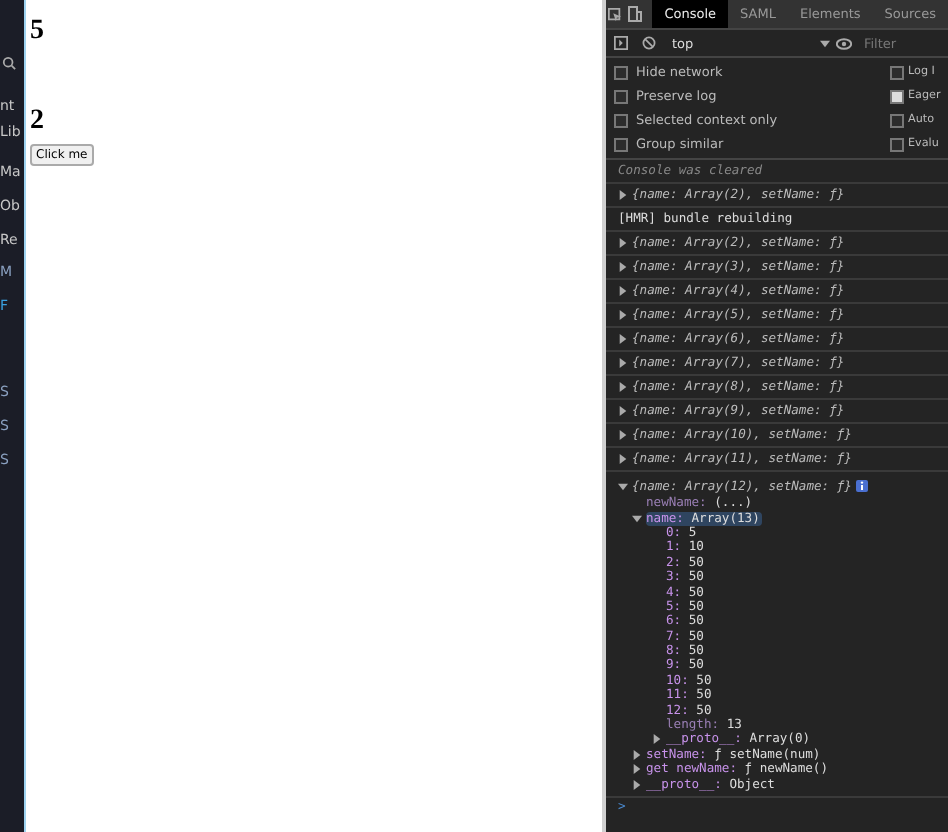 Image resolution: width=948 pixels, height=832 pixels. Describe the element at coordinates (621, 43) in the screenshot. I see `sidebar-toggle-icon` at that location.